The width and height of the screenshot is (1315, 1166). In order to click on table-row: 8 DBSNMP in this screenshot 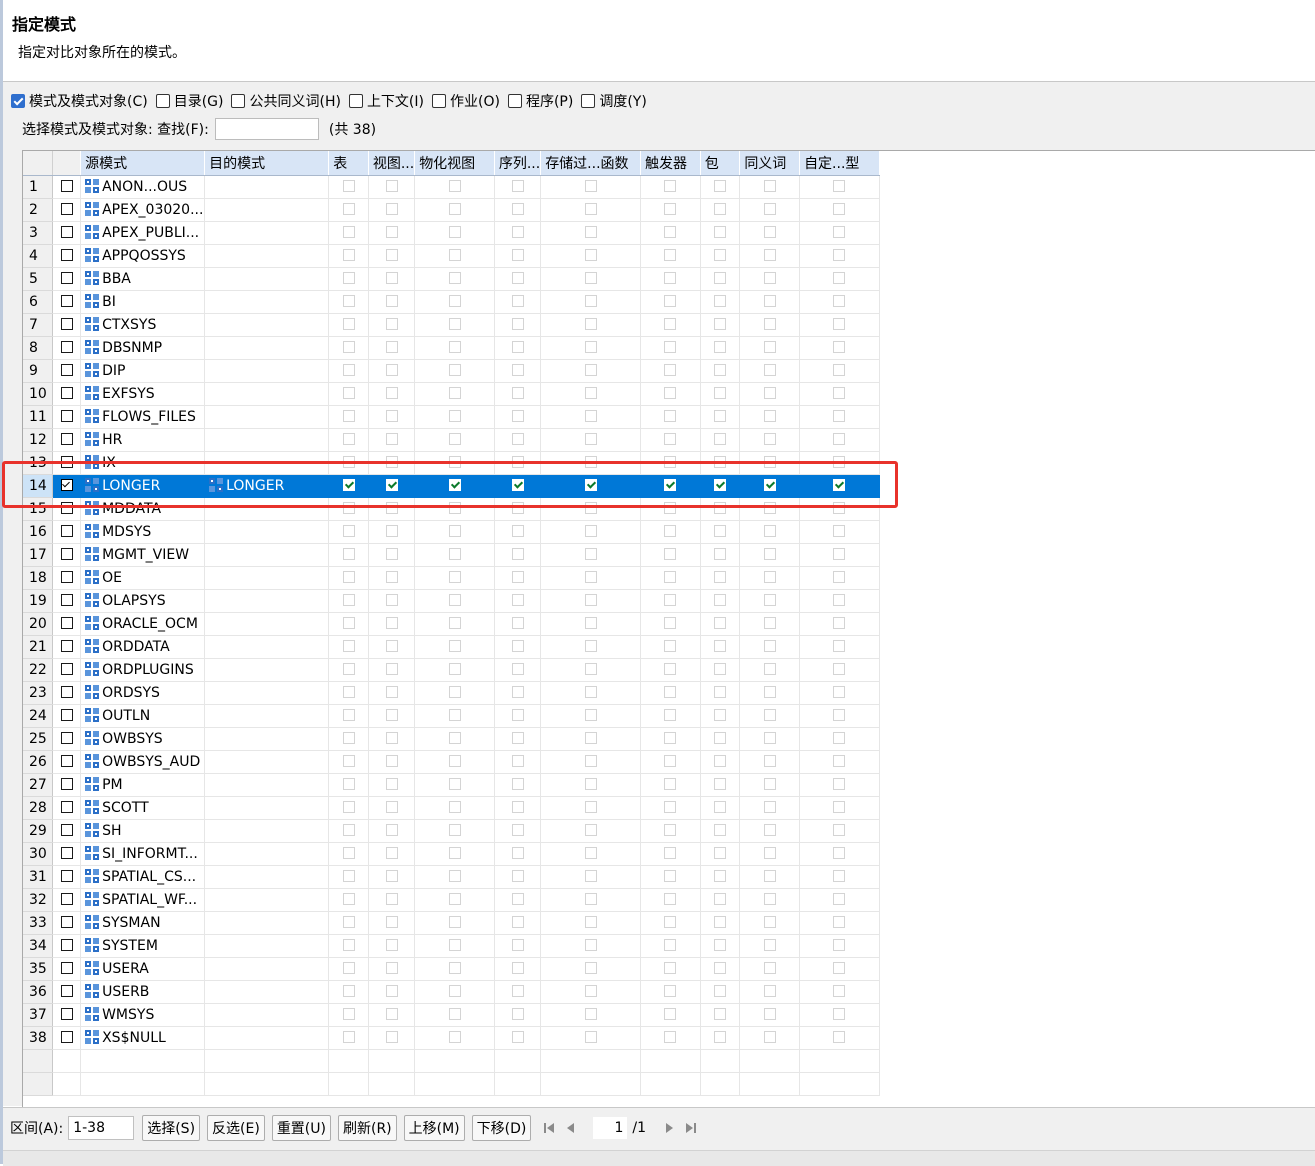, I will do `click(669, 348)`.